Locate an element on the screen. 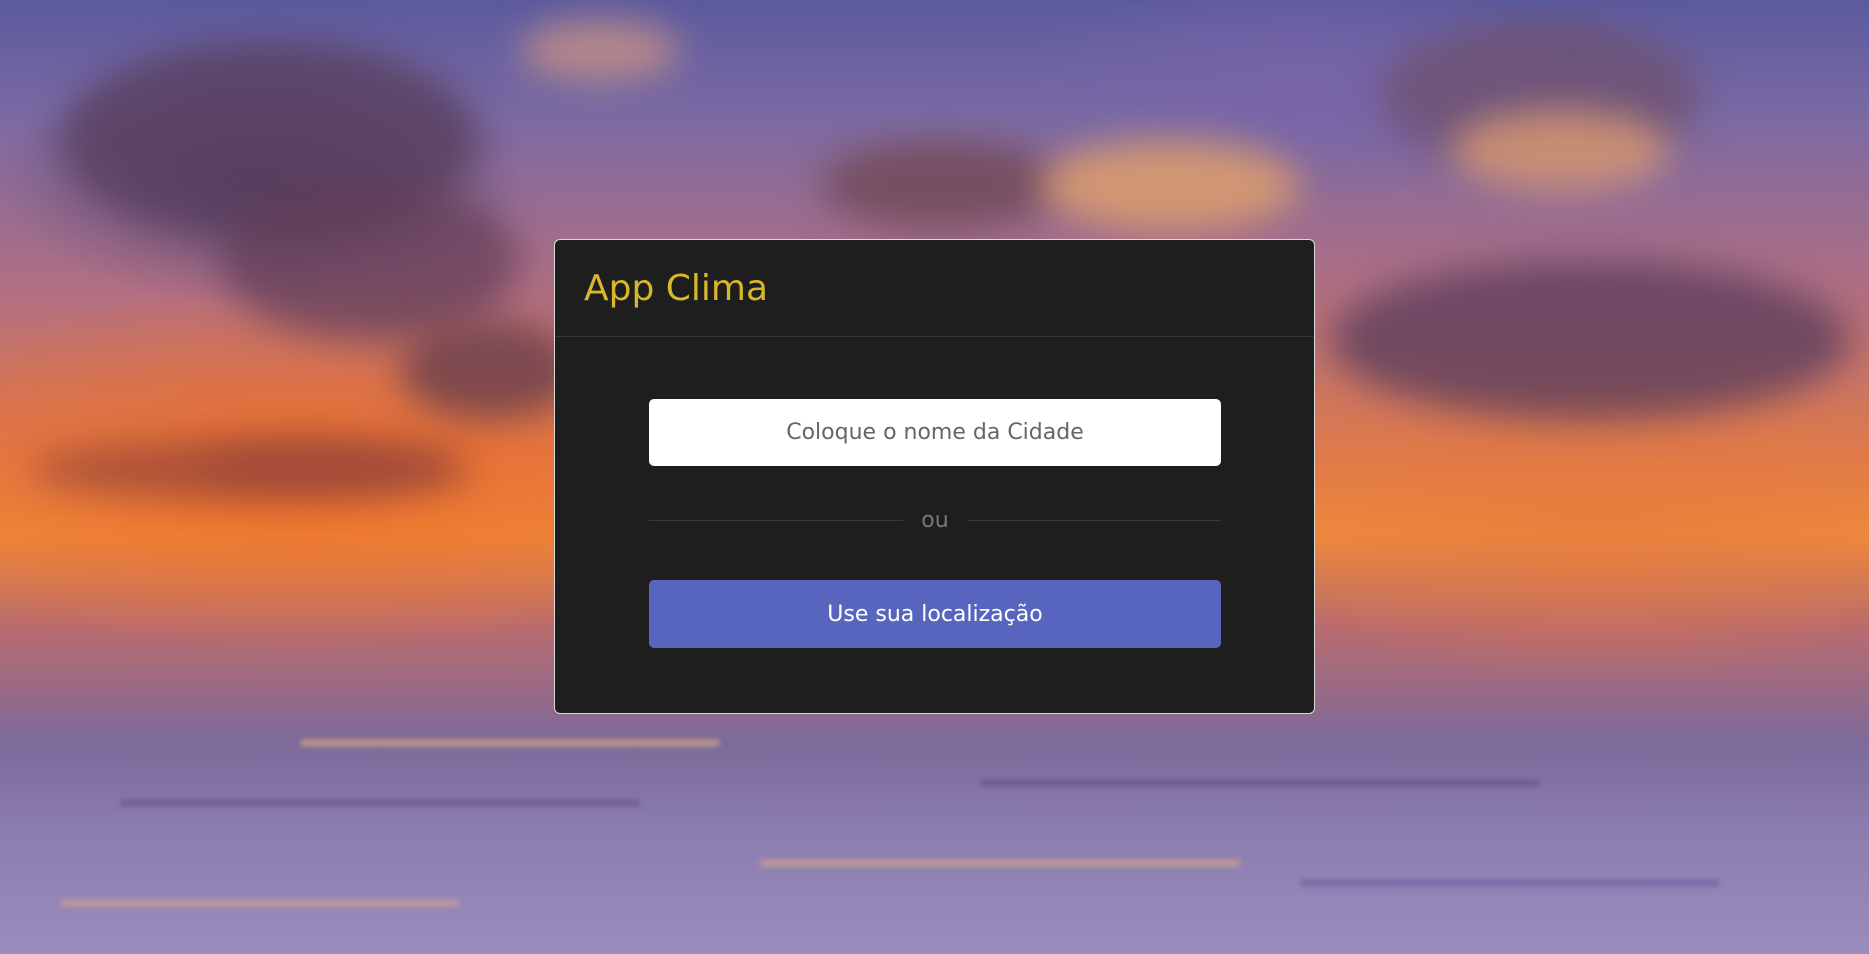  use-location-button: Use sua localização is located at coordinates (935, 614).